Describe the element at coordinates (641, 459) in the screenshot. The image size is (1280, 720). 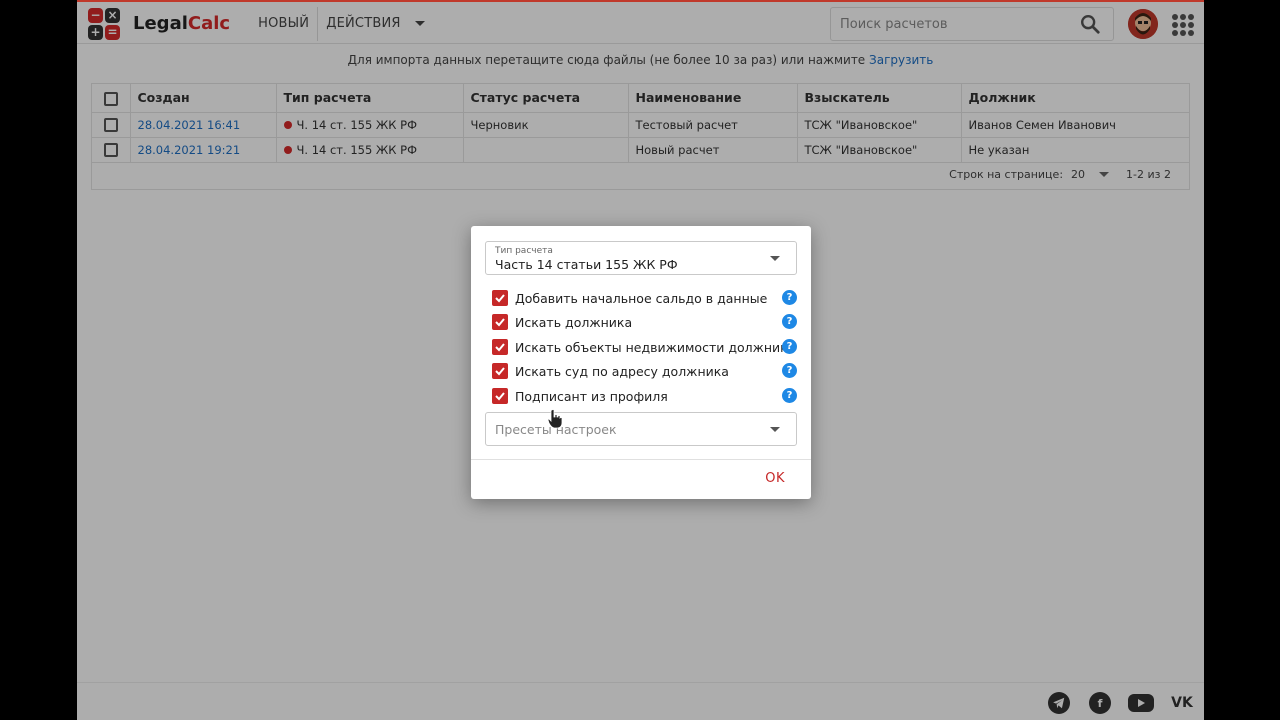
I see `dialog-divider` at that location.